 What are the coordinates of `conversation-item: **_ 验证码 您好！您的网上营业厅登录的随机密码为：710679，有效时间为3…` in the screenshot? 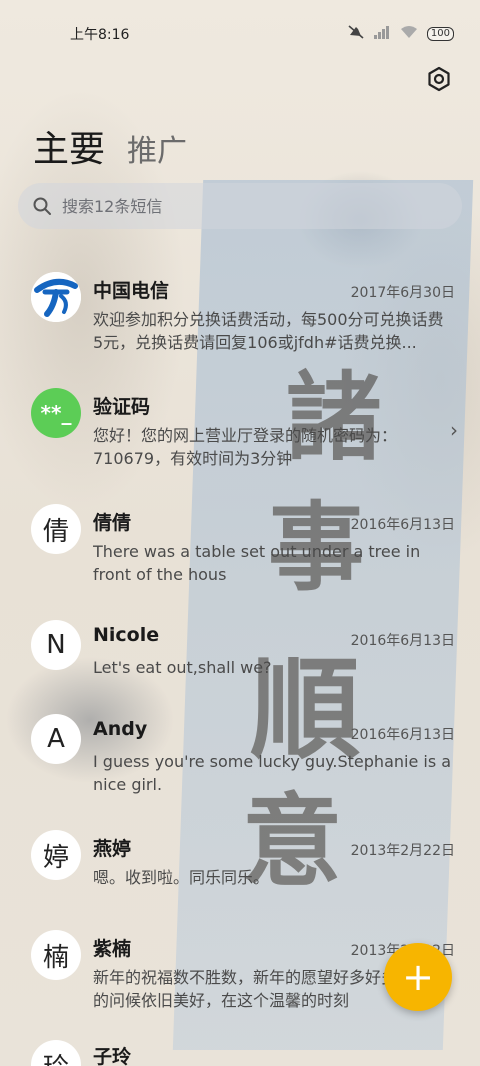 It's located at (240, 433).